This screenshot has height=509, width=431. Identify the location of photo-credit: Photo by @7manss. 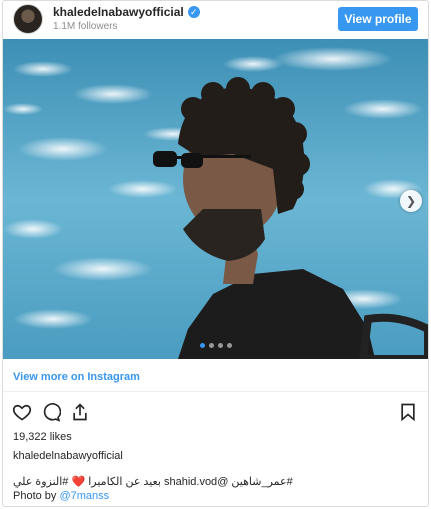
(61, 496).